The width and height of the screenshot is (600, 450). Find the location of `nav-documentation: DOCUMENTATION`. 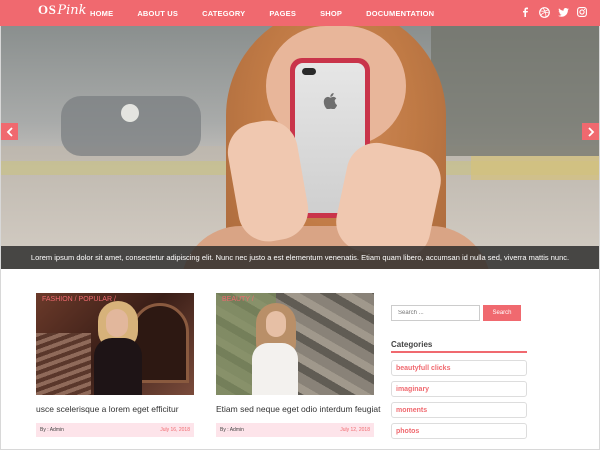

nav-documentation: DOCUMENTATION is located at coordinates (400, 13).